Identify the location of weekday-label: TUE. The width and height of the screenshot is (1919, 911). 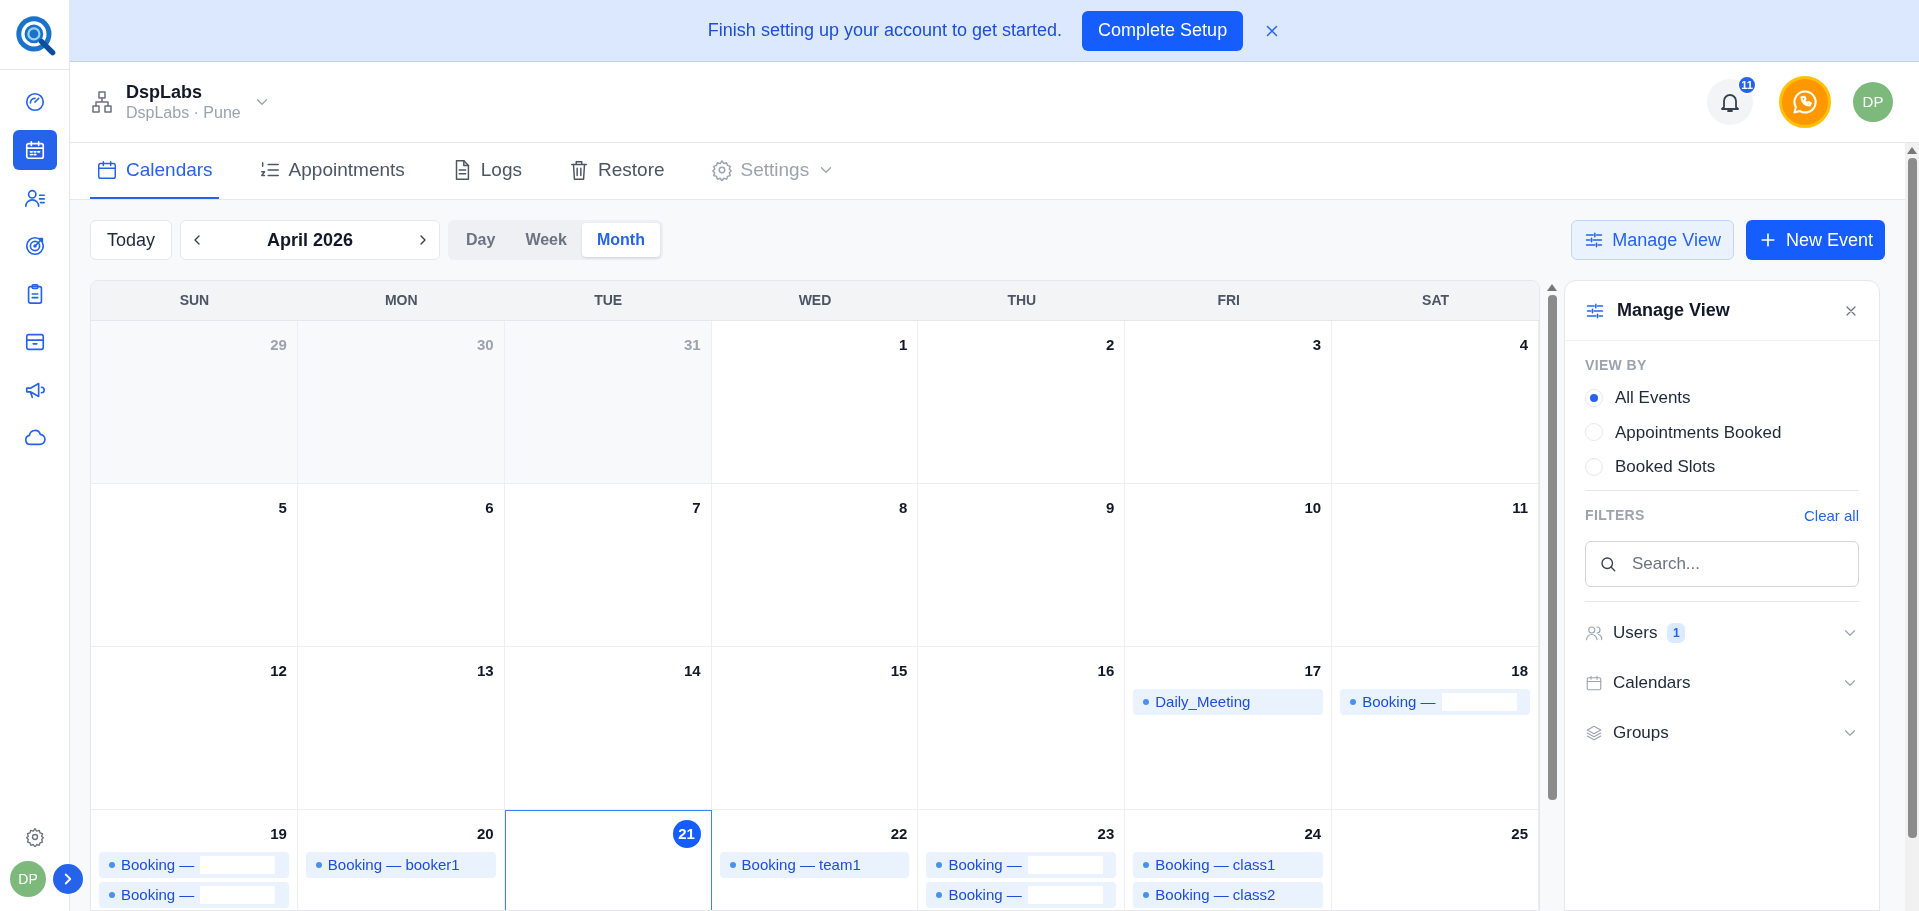
(608, 300).